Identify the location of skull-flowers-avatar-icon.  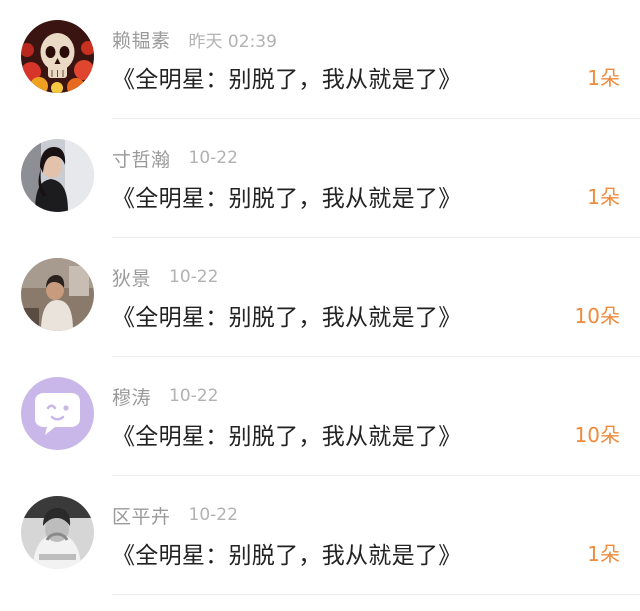
(57, 56).